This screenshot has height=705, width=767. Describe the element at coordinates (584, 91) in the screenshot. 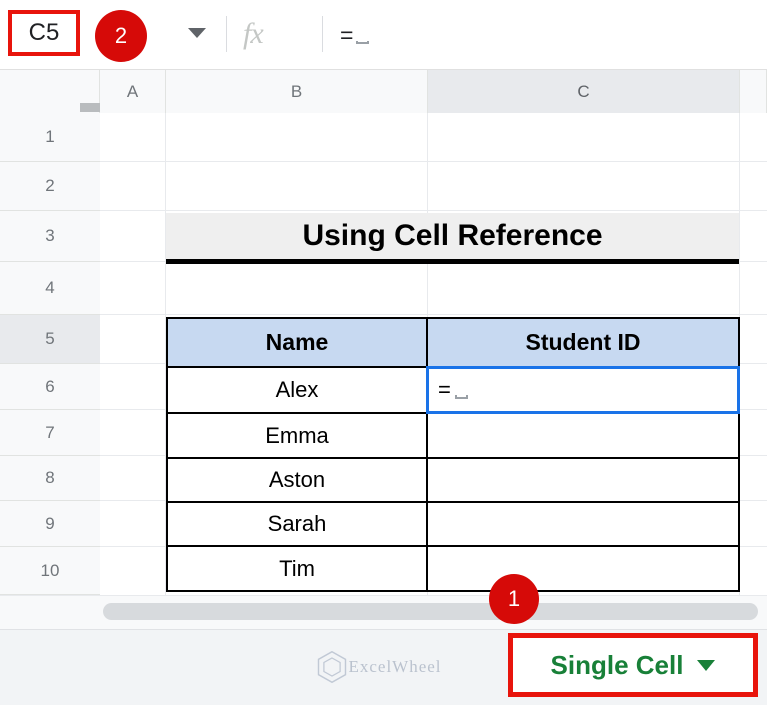

I see `column-header-c: C` at that location.